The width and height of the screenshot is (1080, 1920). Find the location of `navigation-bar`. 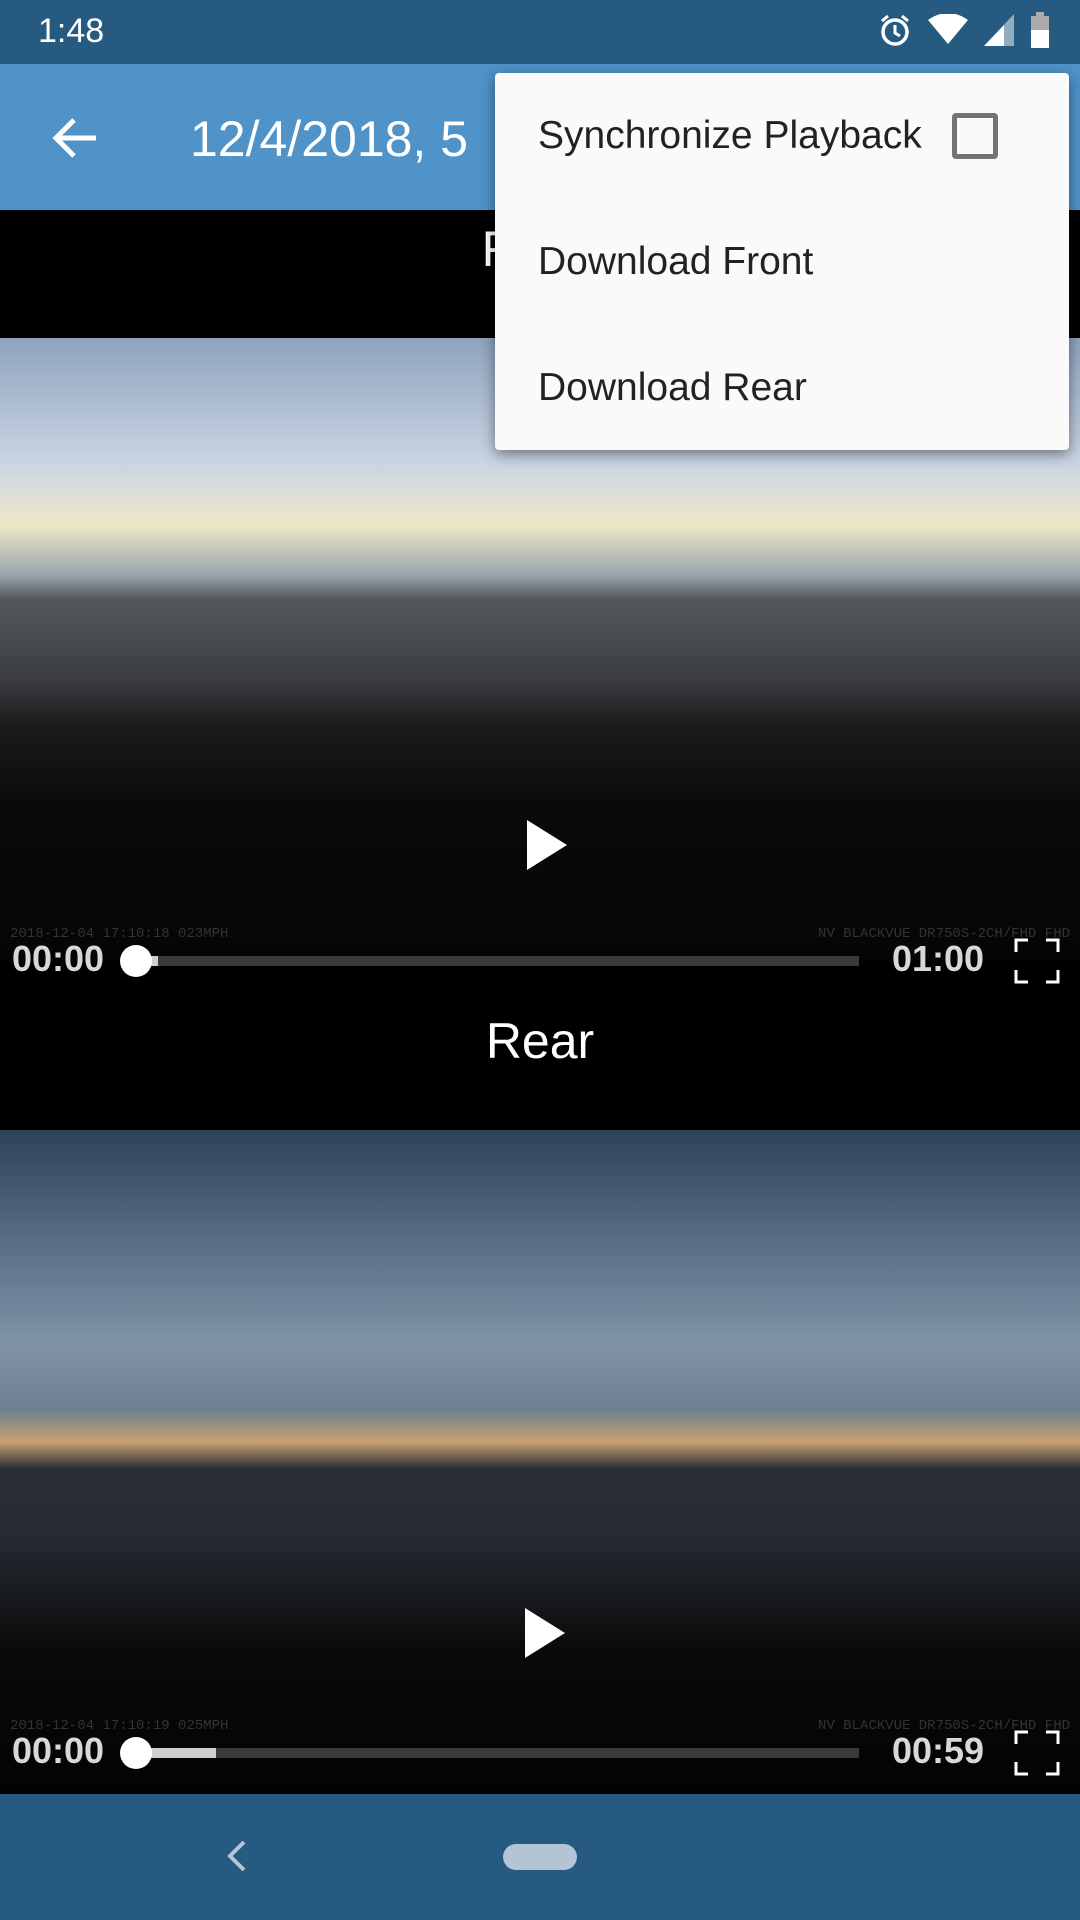

navigation-bar is located at coordinates (540, 1857).